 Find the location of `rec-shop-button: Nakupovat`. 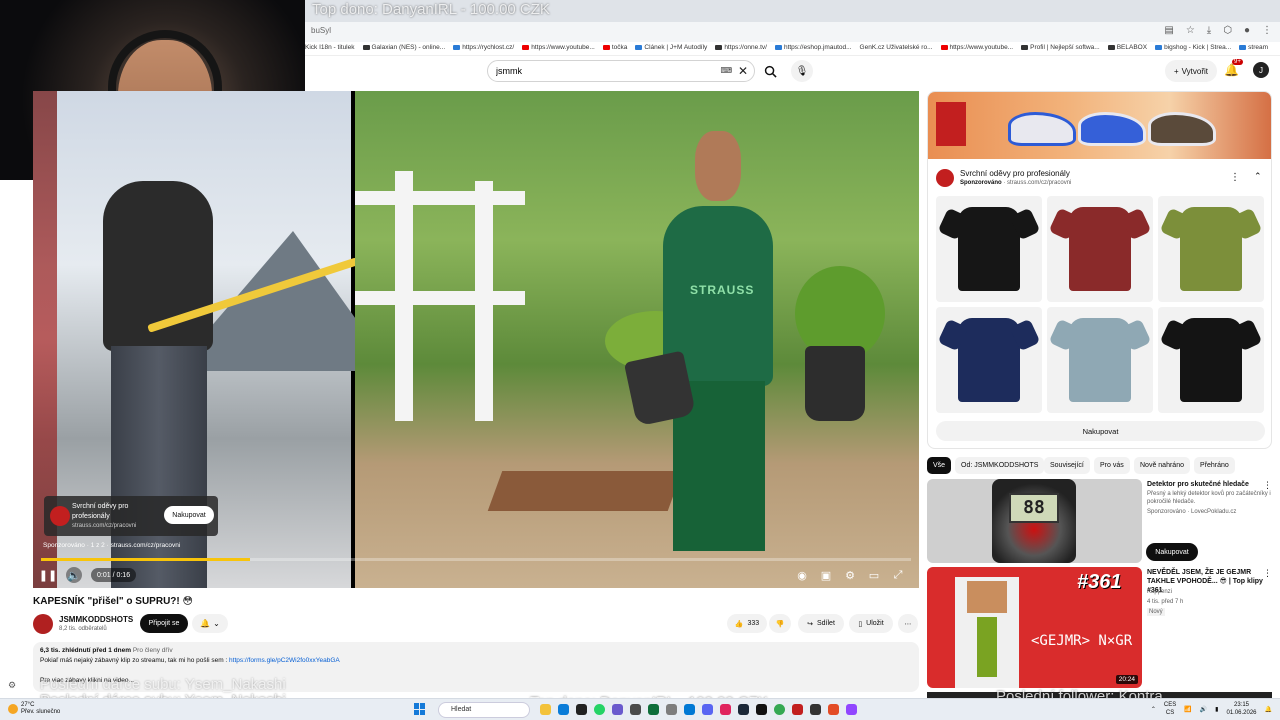

rec-shop-button: Nakupovat is located at coordinates (1172, 552).